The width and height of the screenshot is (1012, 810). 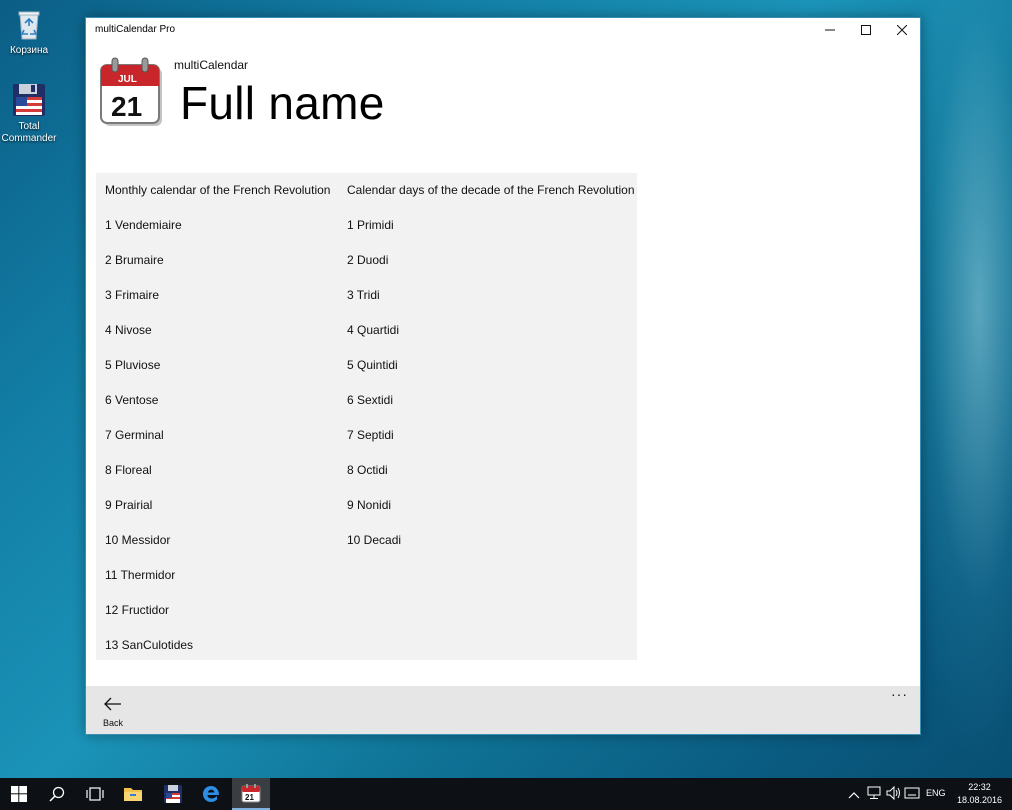 I want to click on minimize-button, so click(x=830, y=30).